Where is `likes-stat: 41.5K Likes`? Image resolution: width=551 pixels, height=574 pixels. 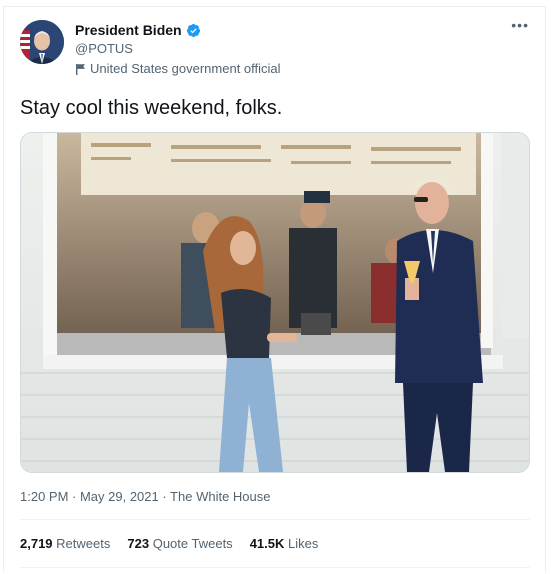
likes-stat: 41.5K Likes is located at coordinates (284, 543).